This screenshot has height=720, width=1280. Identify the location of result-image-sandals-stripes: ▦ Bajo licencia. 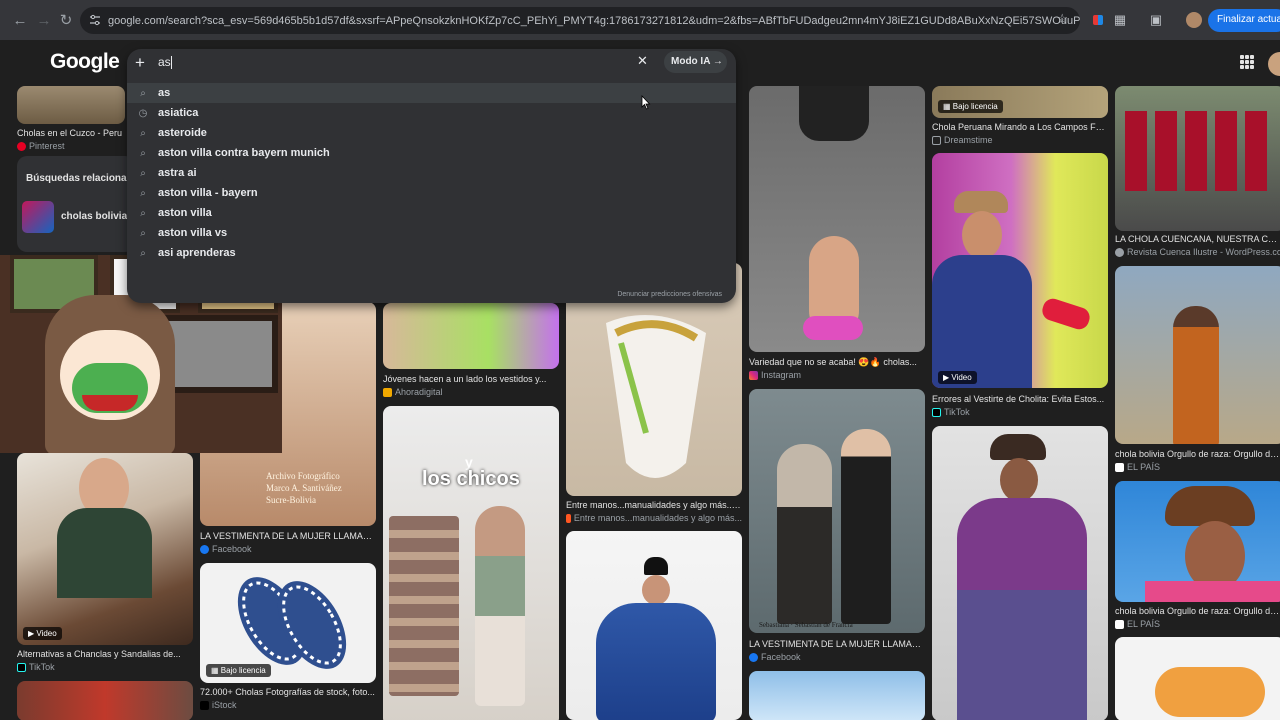
(288, 623).